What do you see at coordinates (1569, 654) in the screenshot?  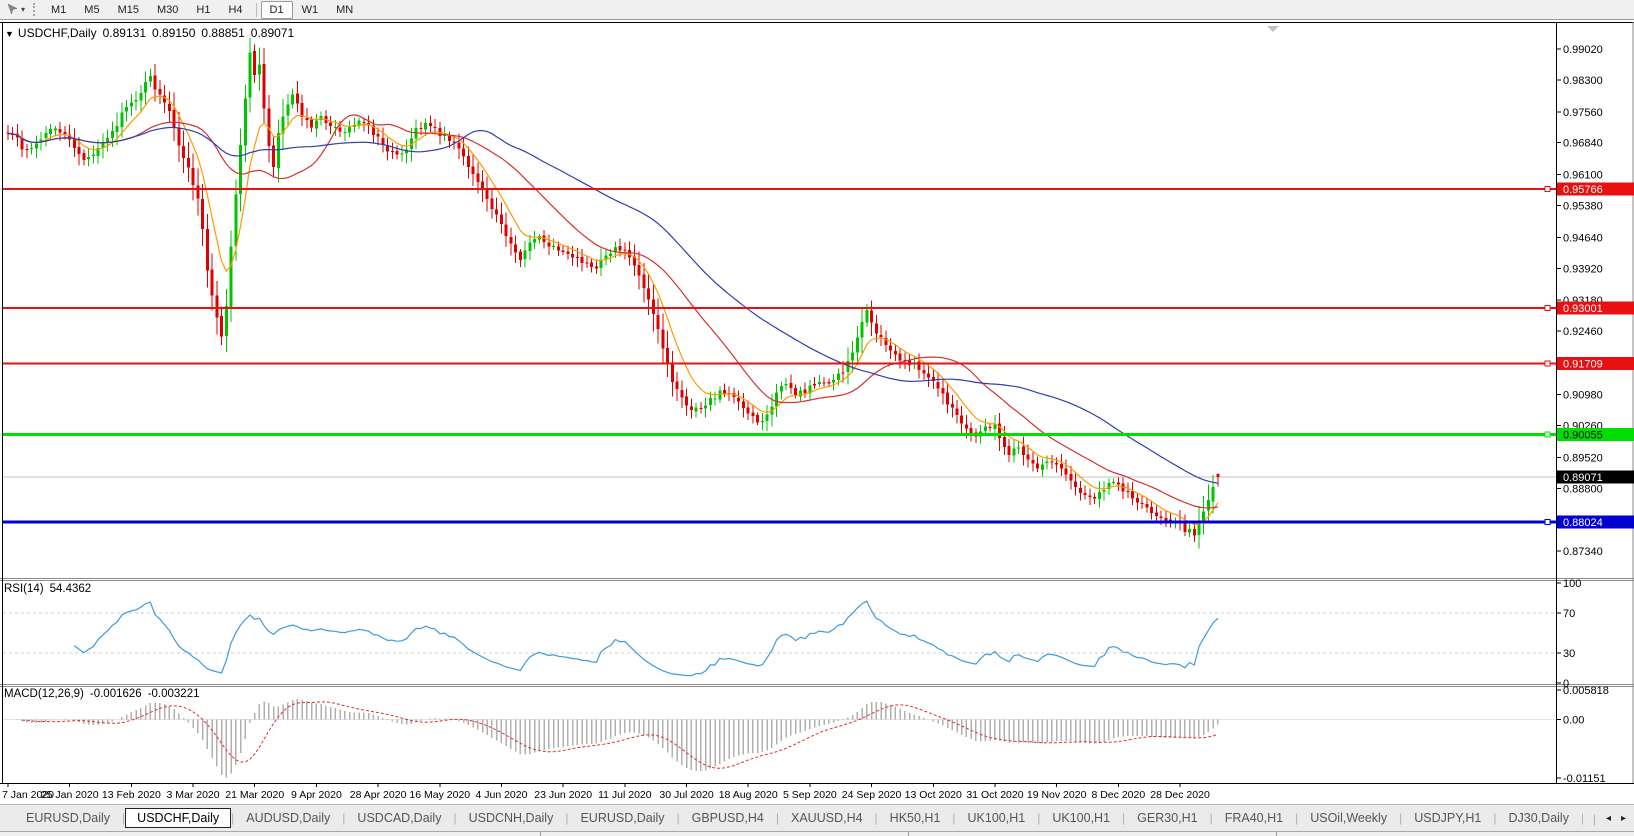 I see `svg-text: 30` at bounding box center [1569, 654].